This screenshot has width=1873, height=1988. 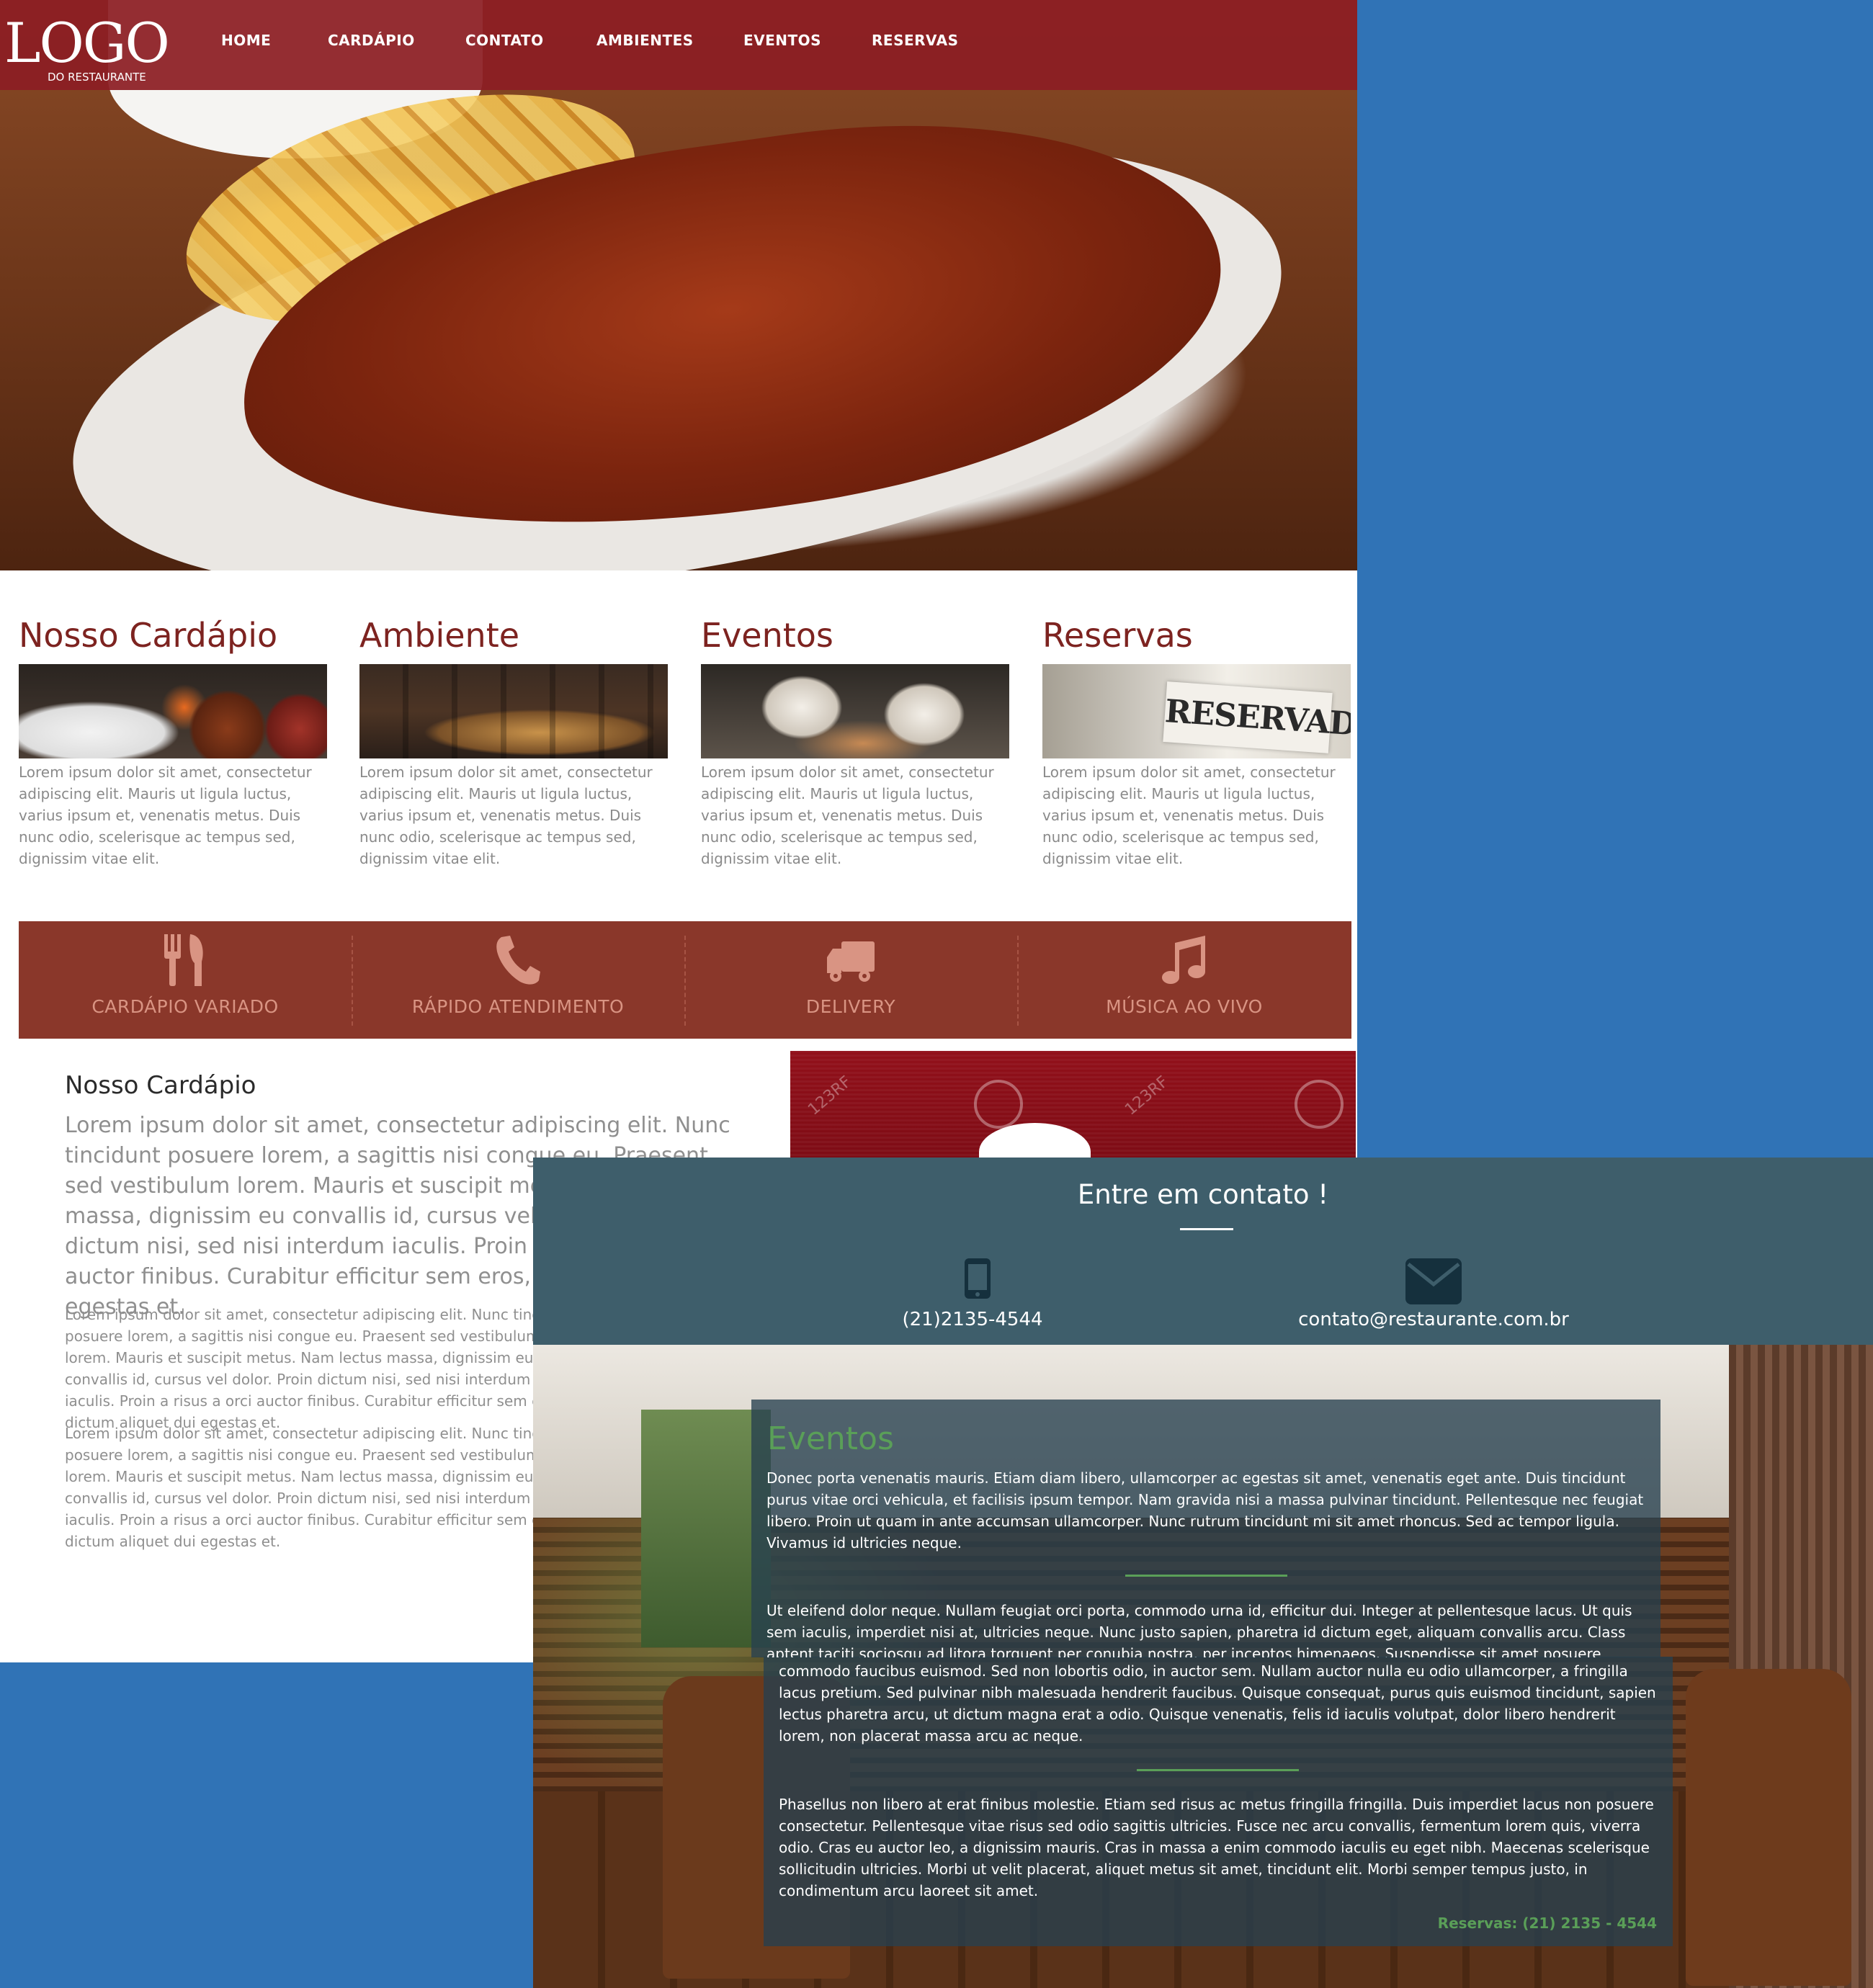 I want to click on logo: LOGO DO RESTAURANTE, so click(x=87, y=50).